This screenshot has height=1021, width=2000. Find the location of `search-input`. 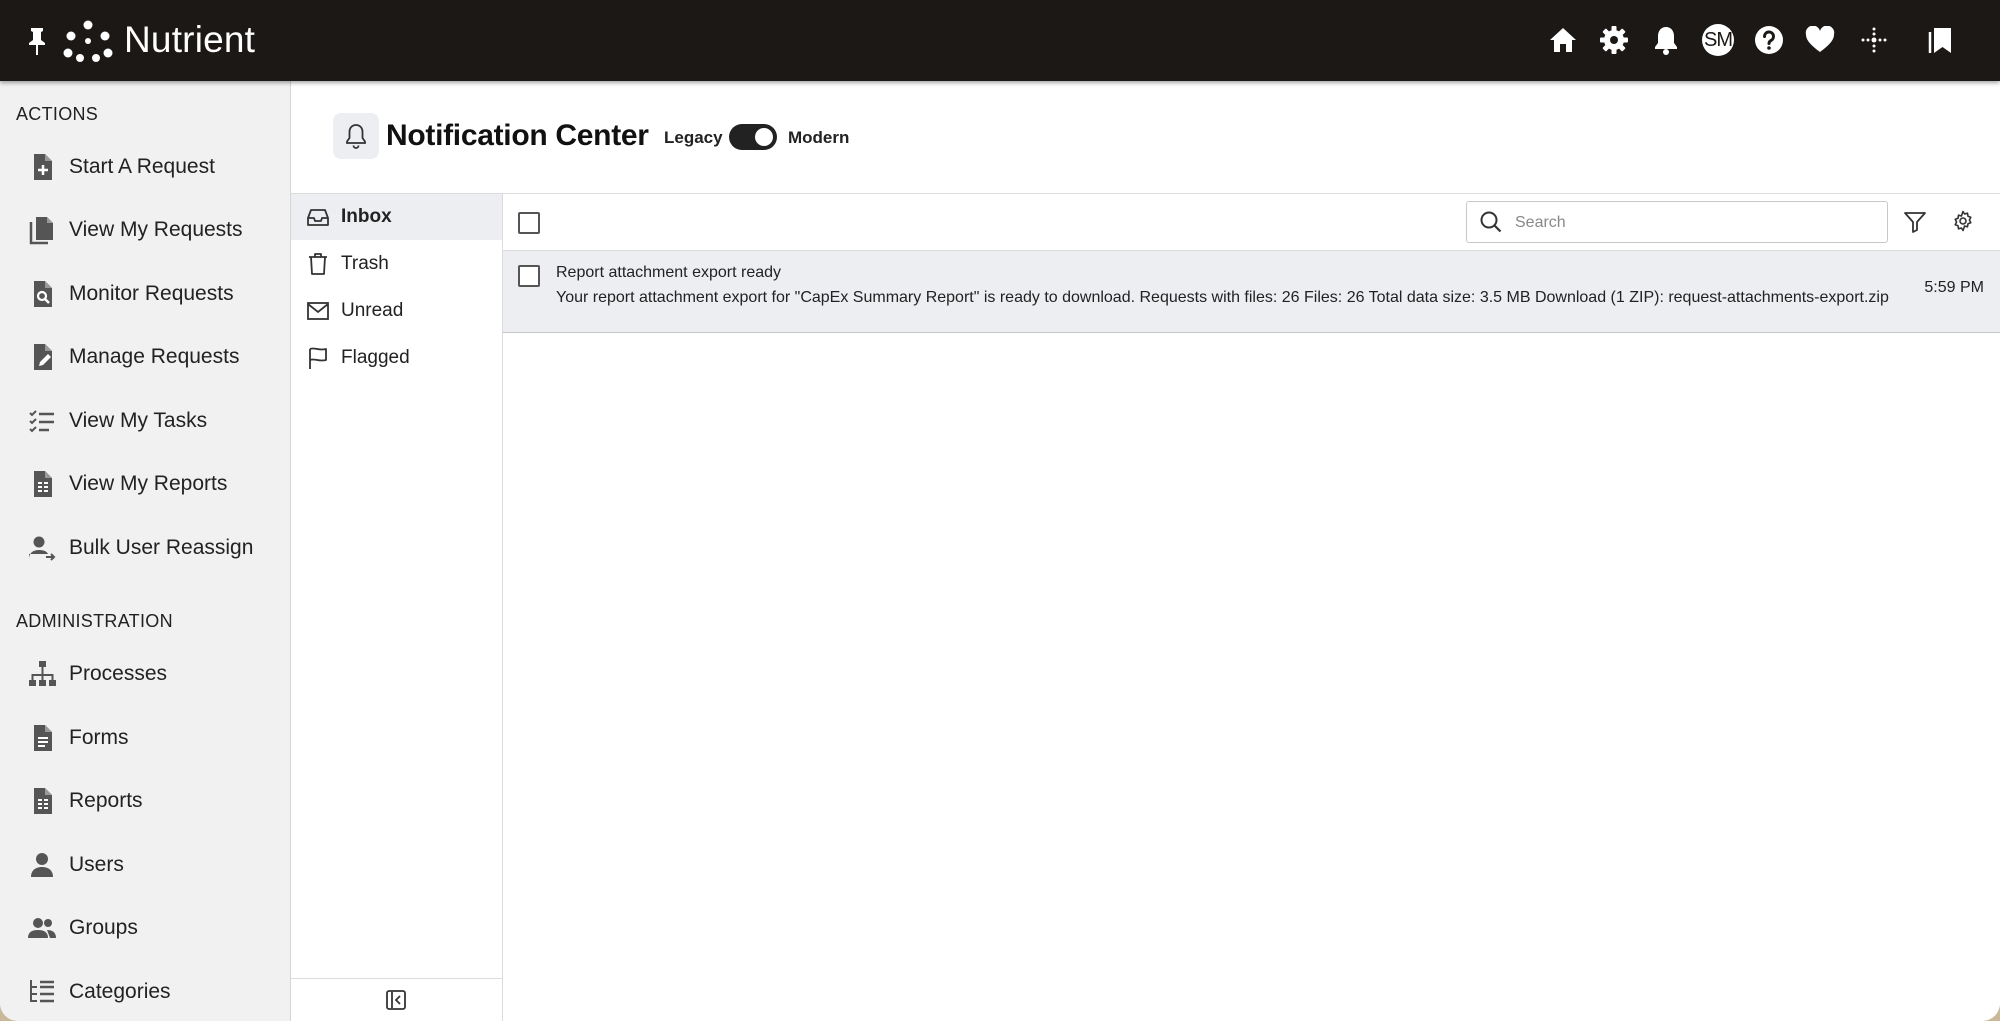

search-input is located at coordinates (1695, 223).